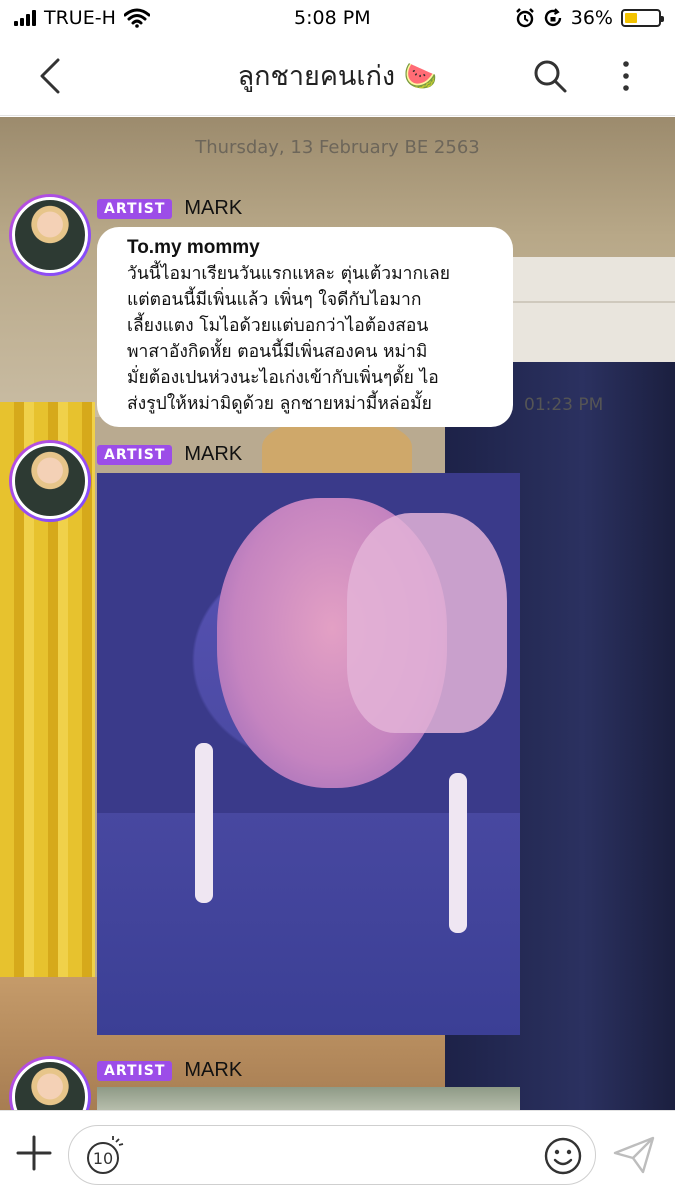 The height and width of the screenshot is (1200, 675). I want to click on rotation-lock-icon, so click(552, 17).